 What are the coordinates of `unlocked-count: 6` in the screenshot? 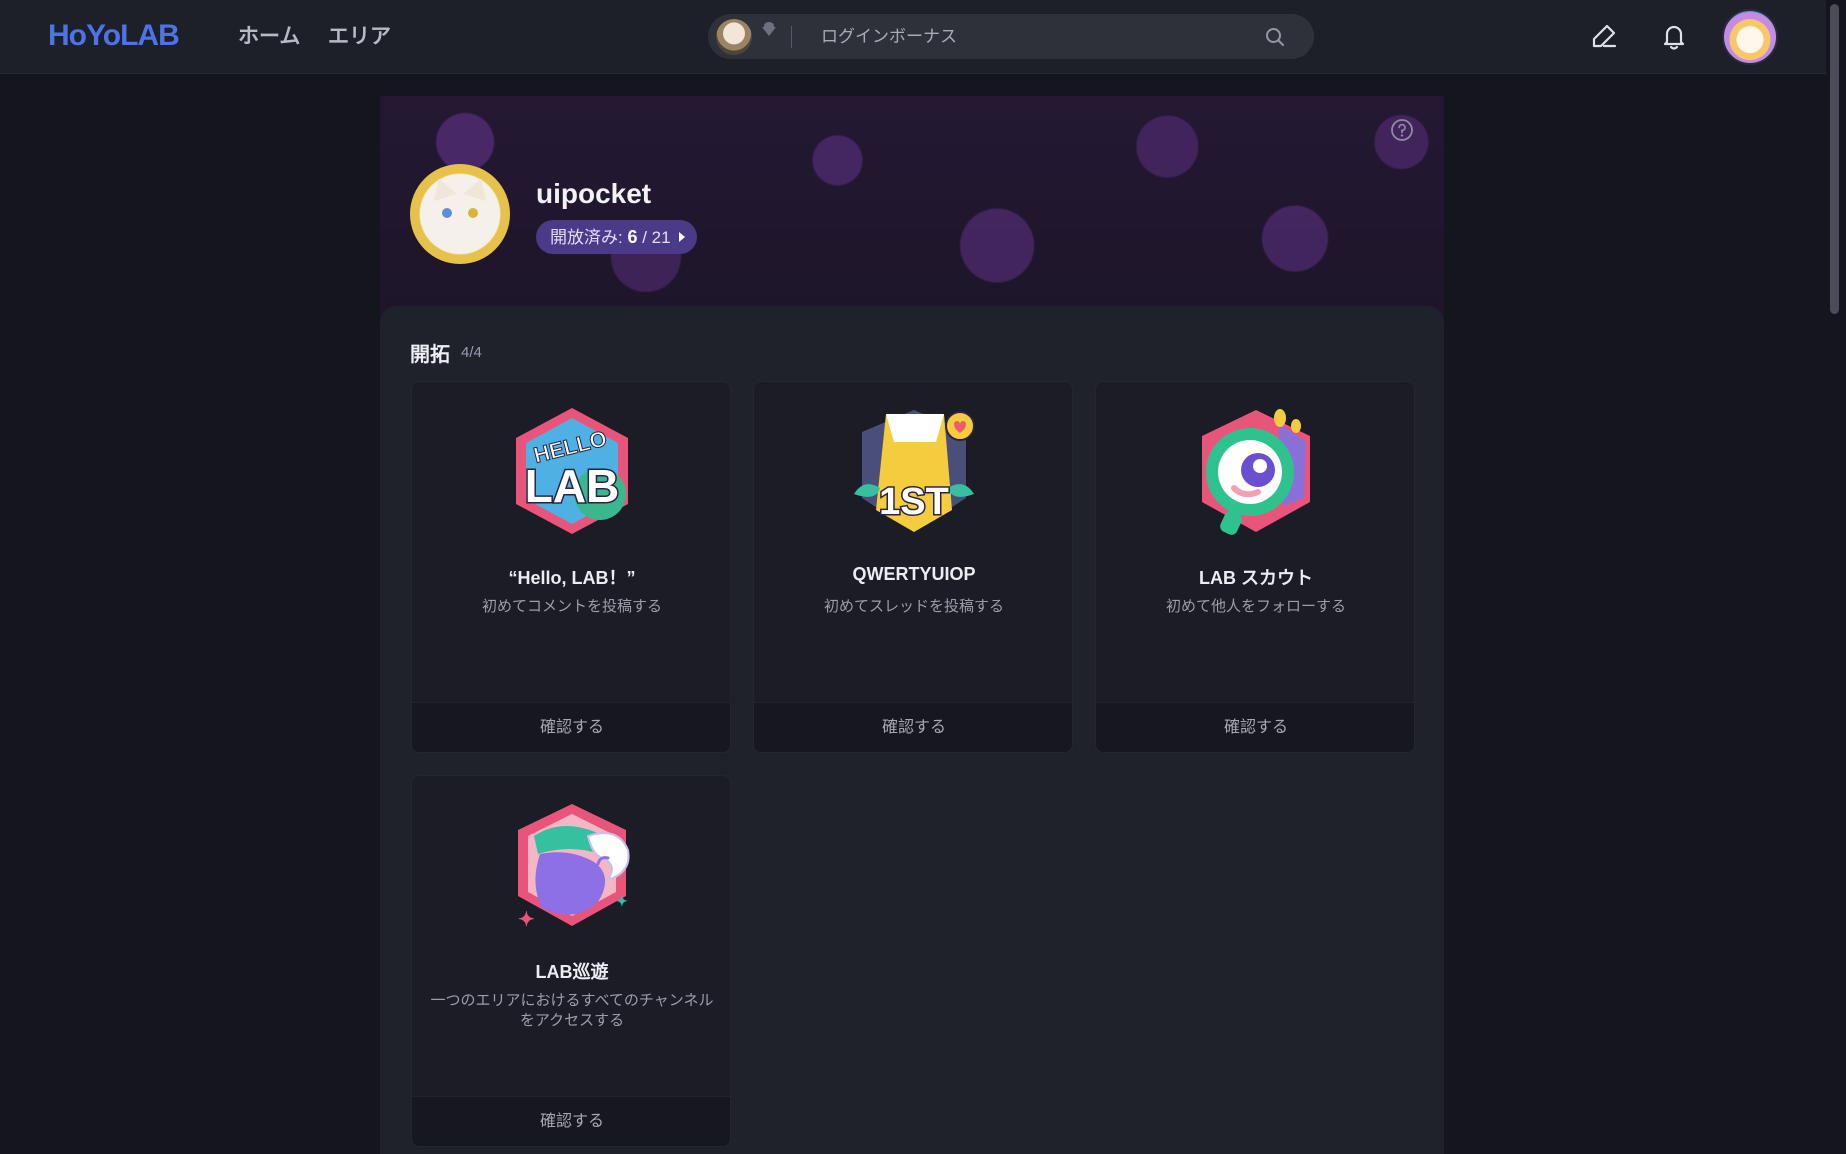 It's located at (632, 237).